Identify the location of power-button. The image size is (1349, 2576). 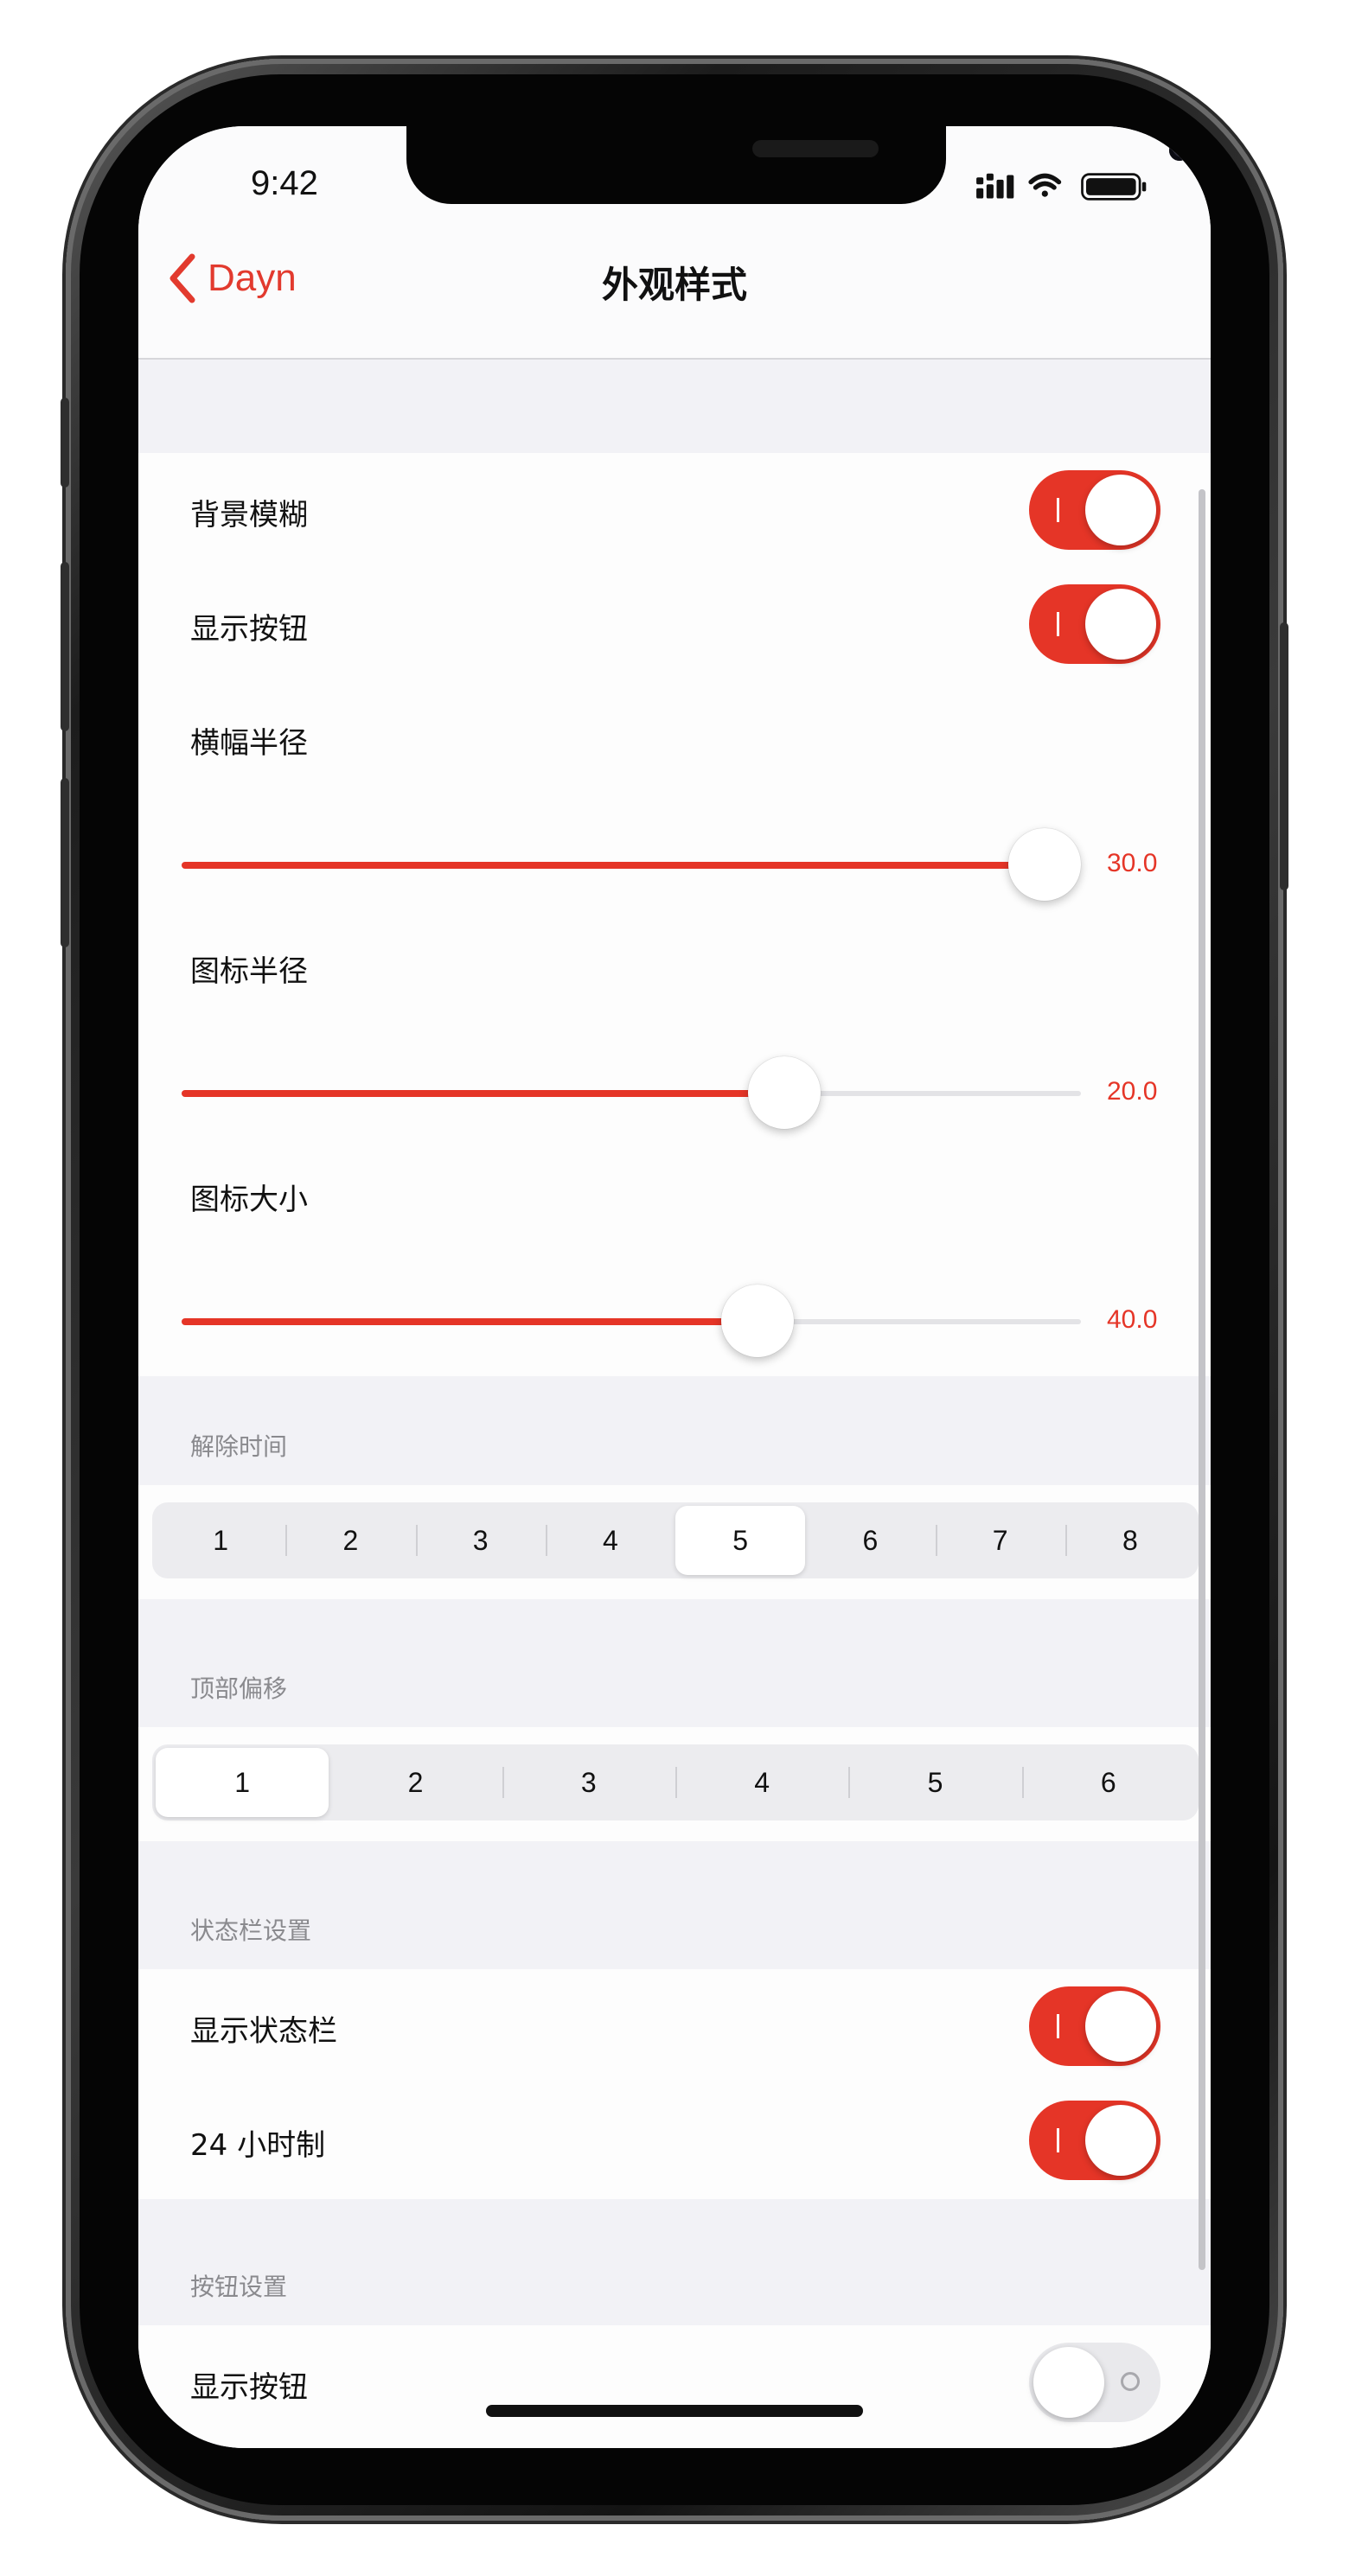
(1284, 756).